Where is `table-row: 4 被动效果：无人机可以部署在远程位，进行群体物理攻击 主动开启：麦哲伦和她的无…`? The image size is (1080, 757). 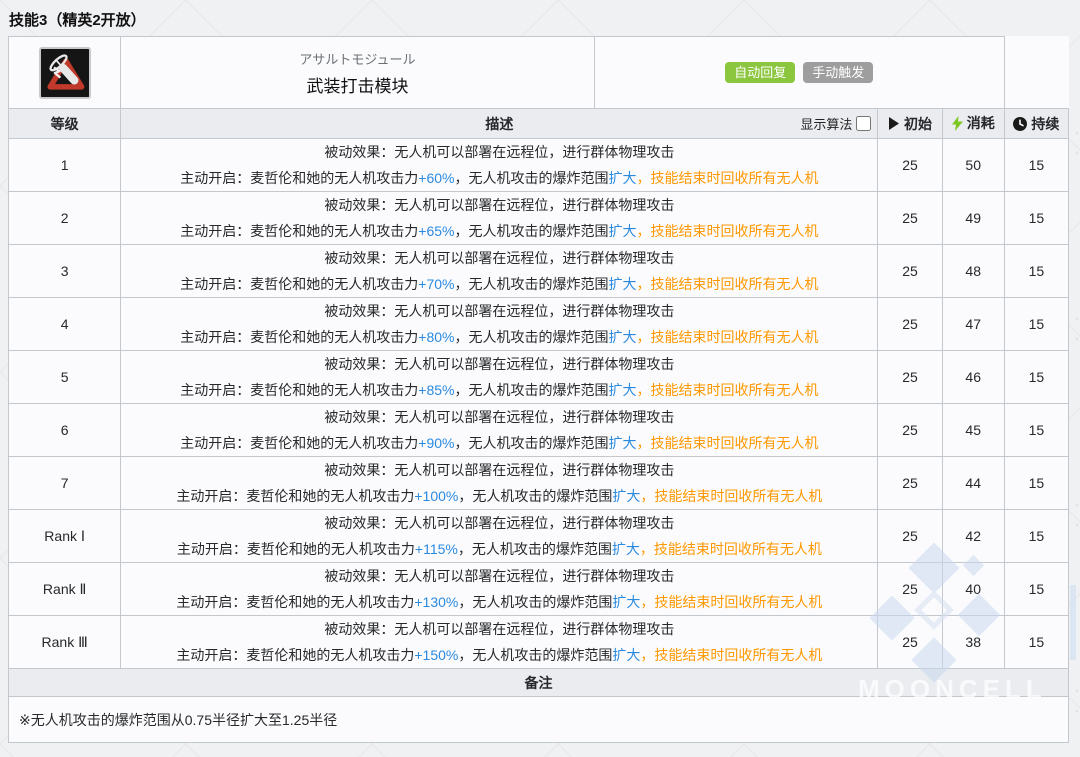
table-row: 4 被动效果：无人机可以部署在远程位，进行群体物理攻击 主动开启：麦哲伦和她的无… is located at coordinates (538, 324).